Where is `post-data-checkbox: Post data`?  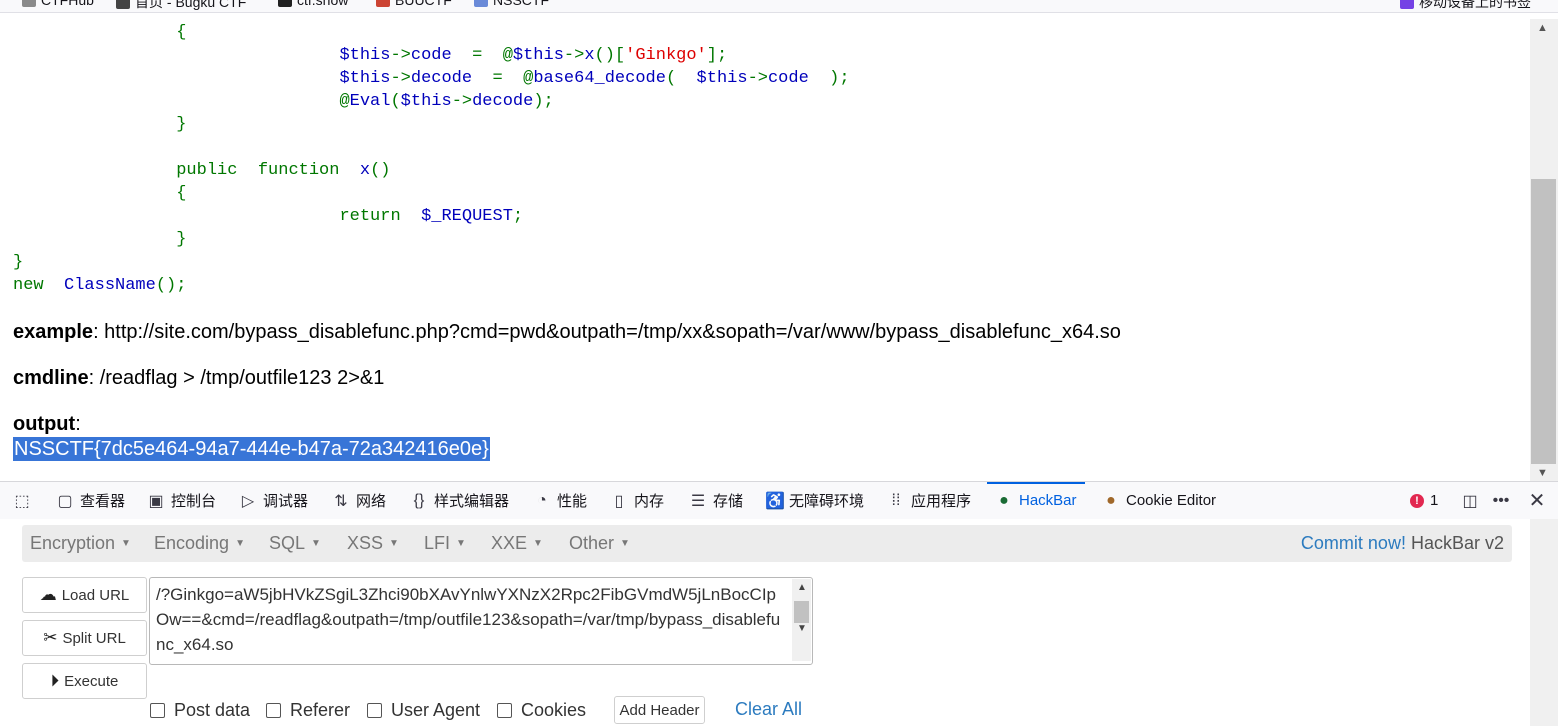 post-data-checkbox: Post data is located at coordinates (200, 710).